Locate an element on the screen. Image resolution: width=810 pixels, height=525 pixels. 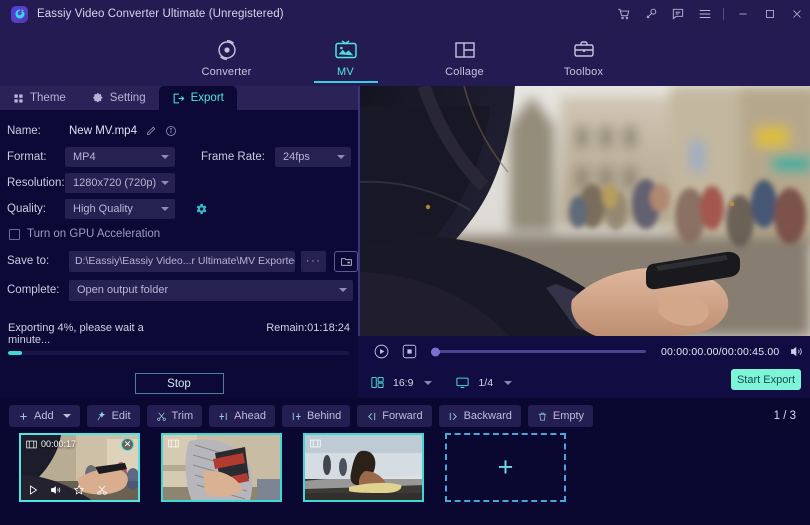
remove-clip-icon: ✕ is located at coordinates (127, 444).